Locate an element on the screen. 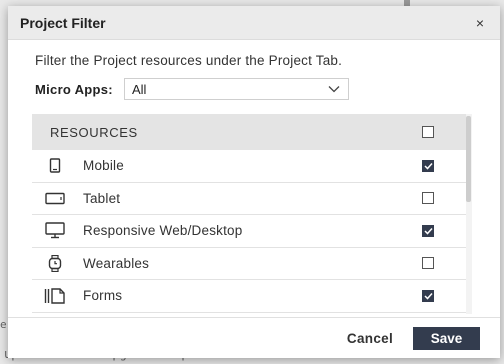  resource-label: Wearables is located at coordinates (116, 263).